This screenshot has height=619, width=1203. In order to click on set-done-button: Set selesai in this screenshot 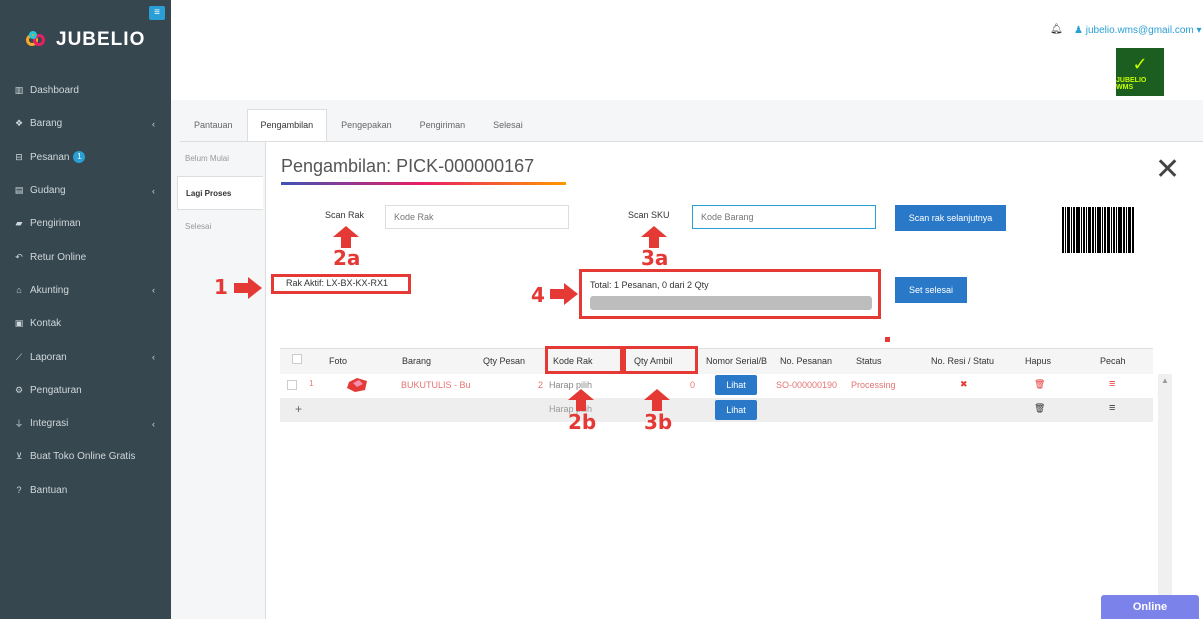, I will do `click(931, 290)`.